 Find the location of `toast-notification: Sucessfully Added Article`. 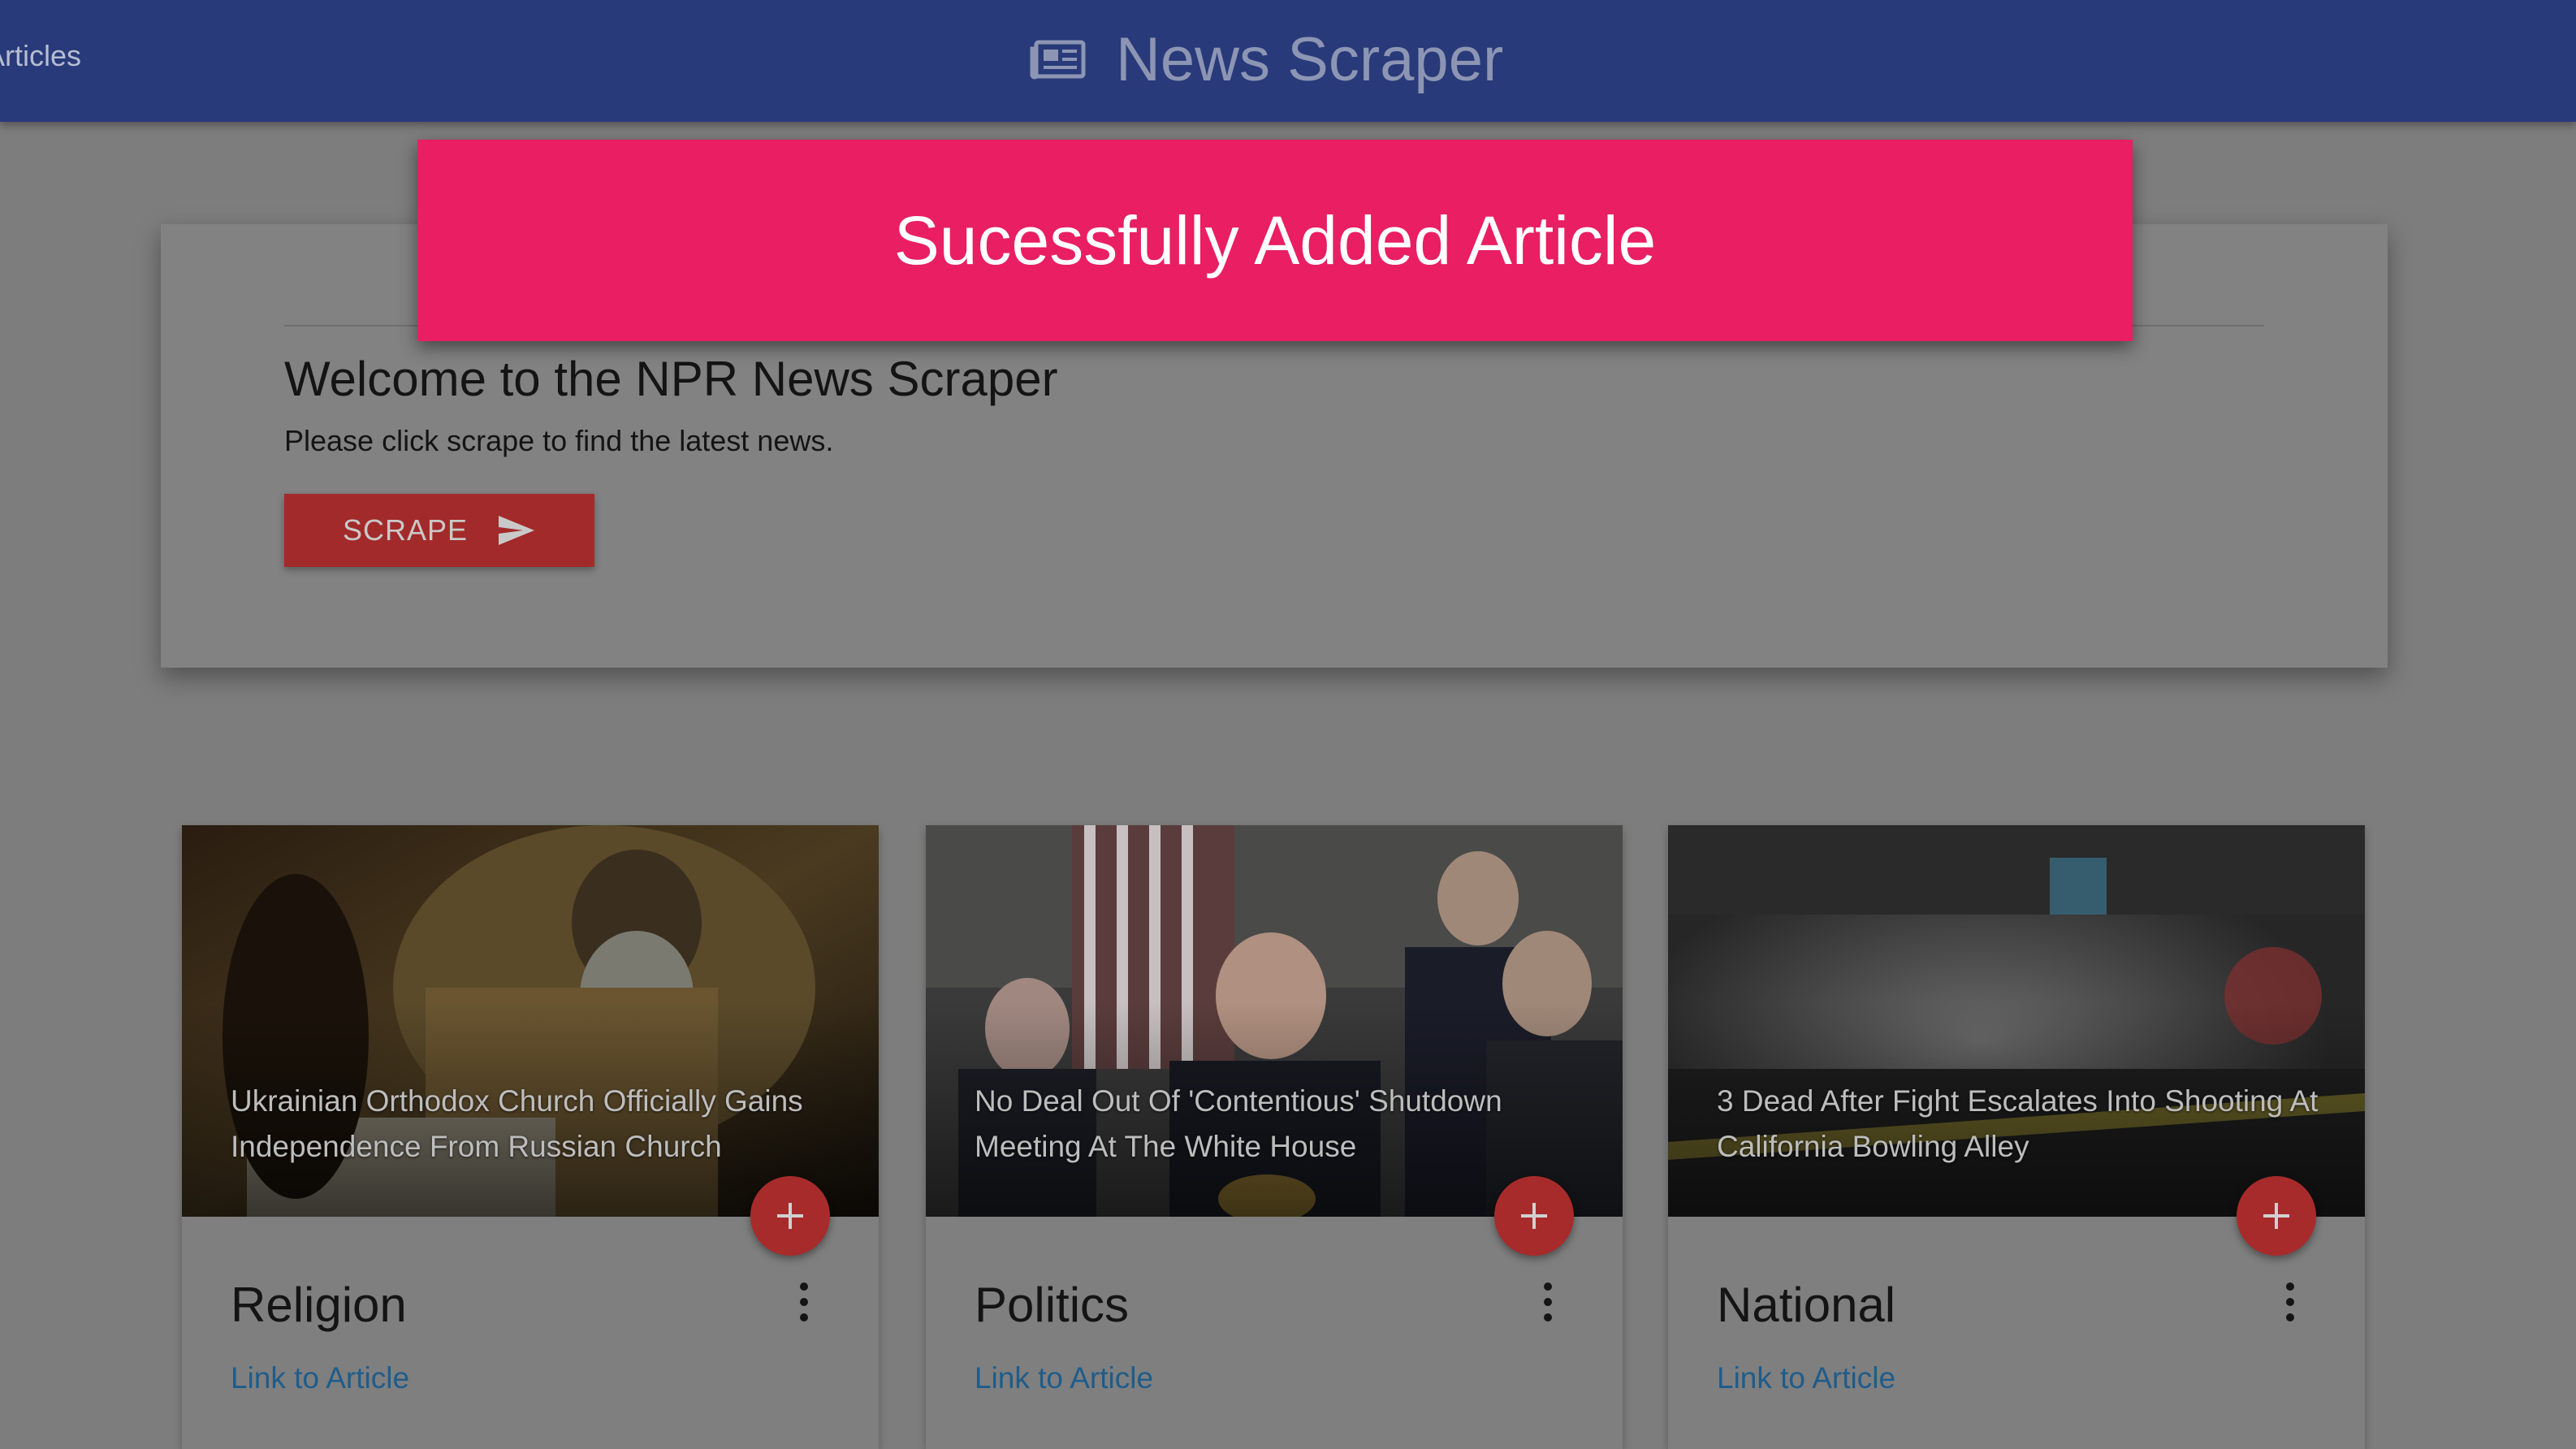

toast-notification: Sucessfully Added Article is located at coordinates (1275, 241).